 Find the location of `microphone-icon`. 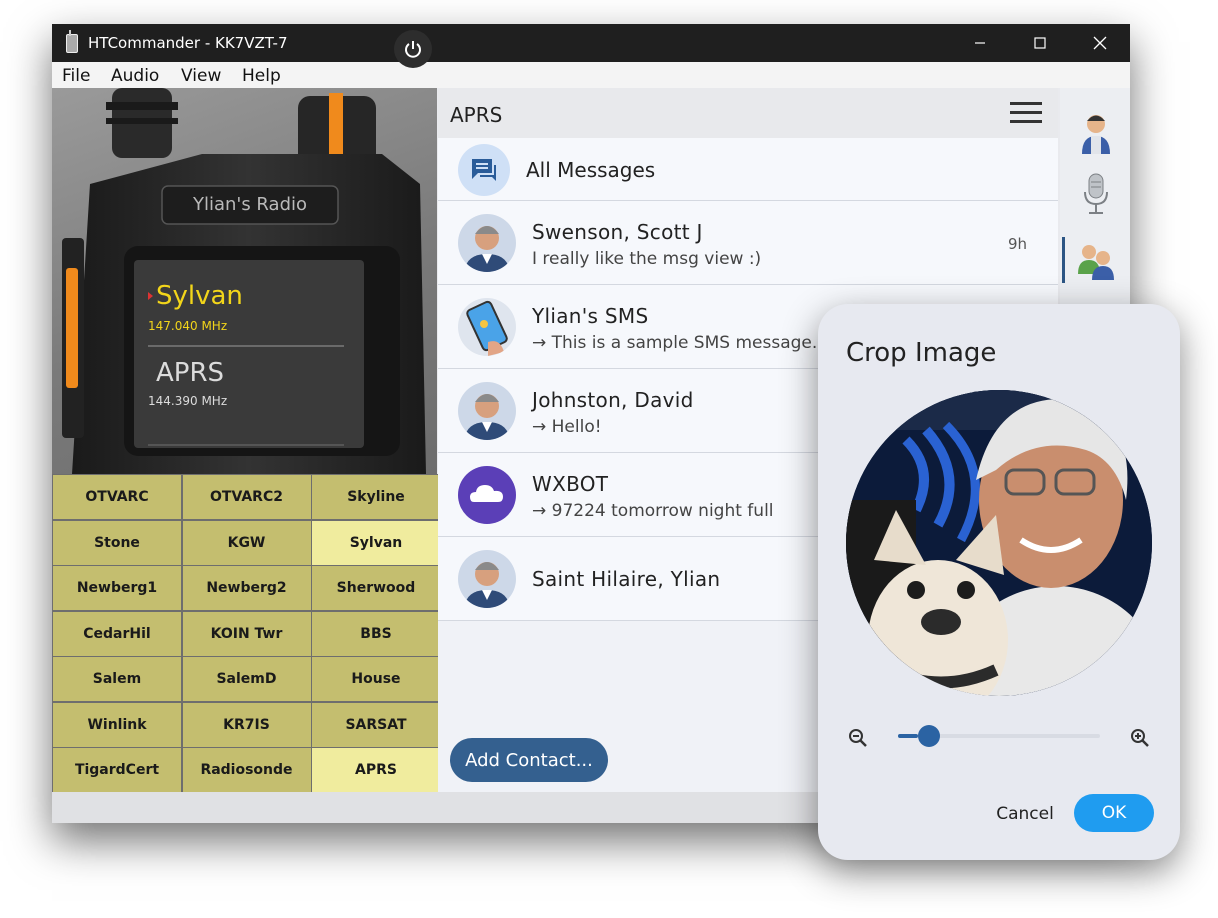

microphone-icon is located at coordinates (1096, 194).